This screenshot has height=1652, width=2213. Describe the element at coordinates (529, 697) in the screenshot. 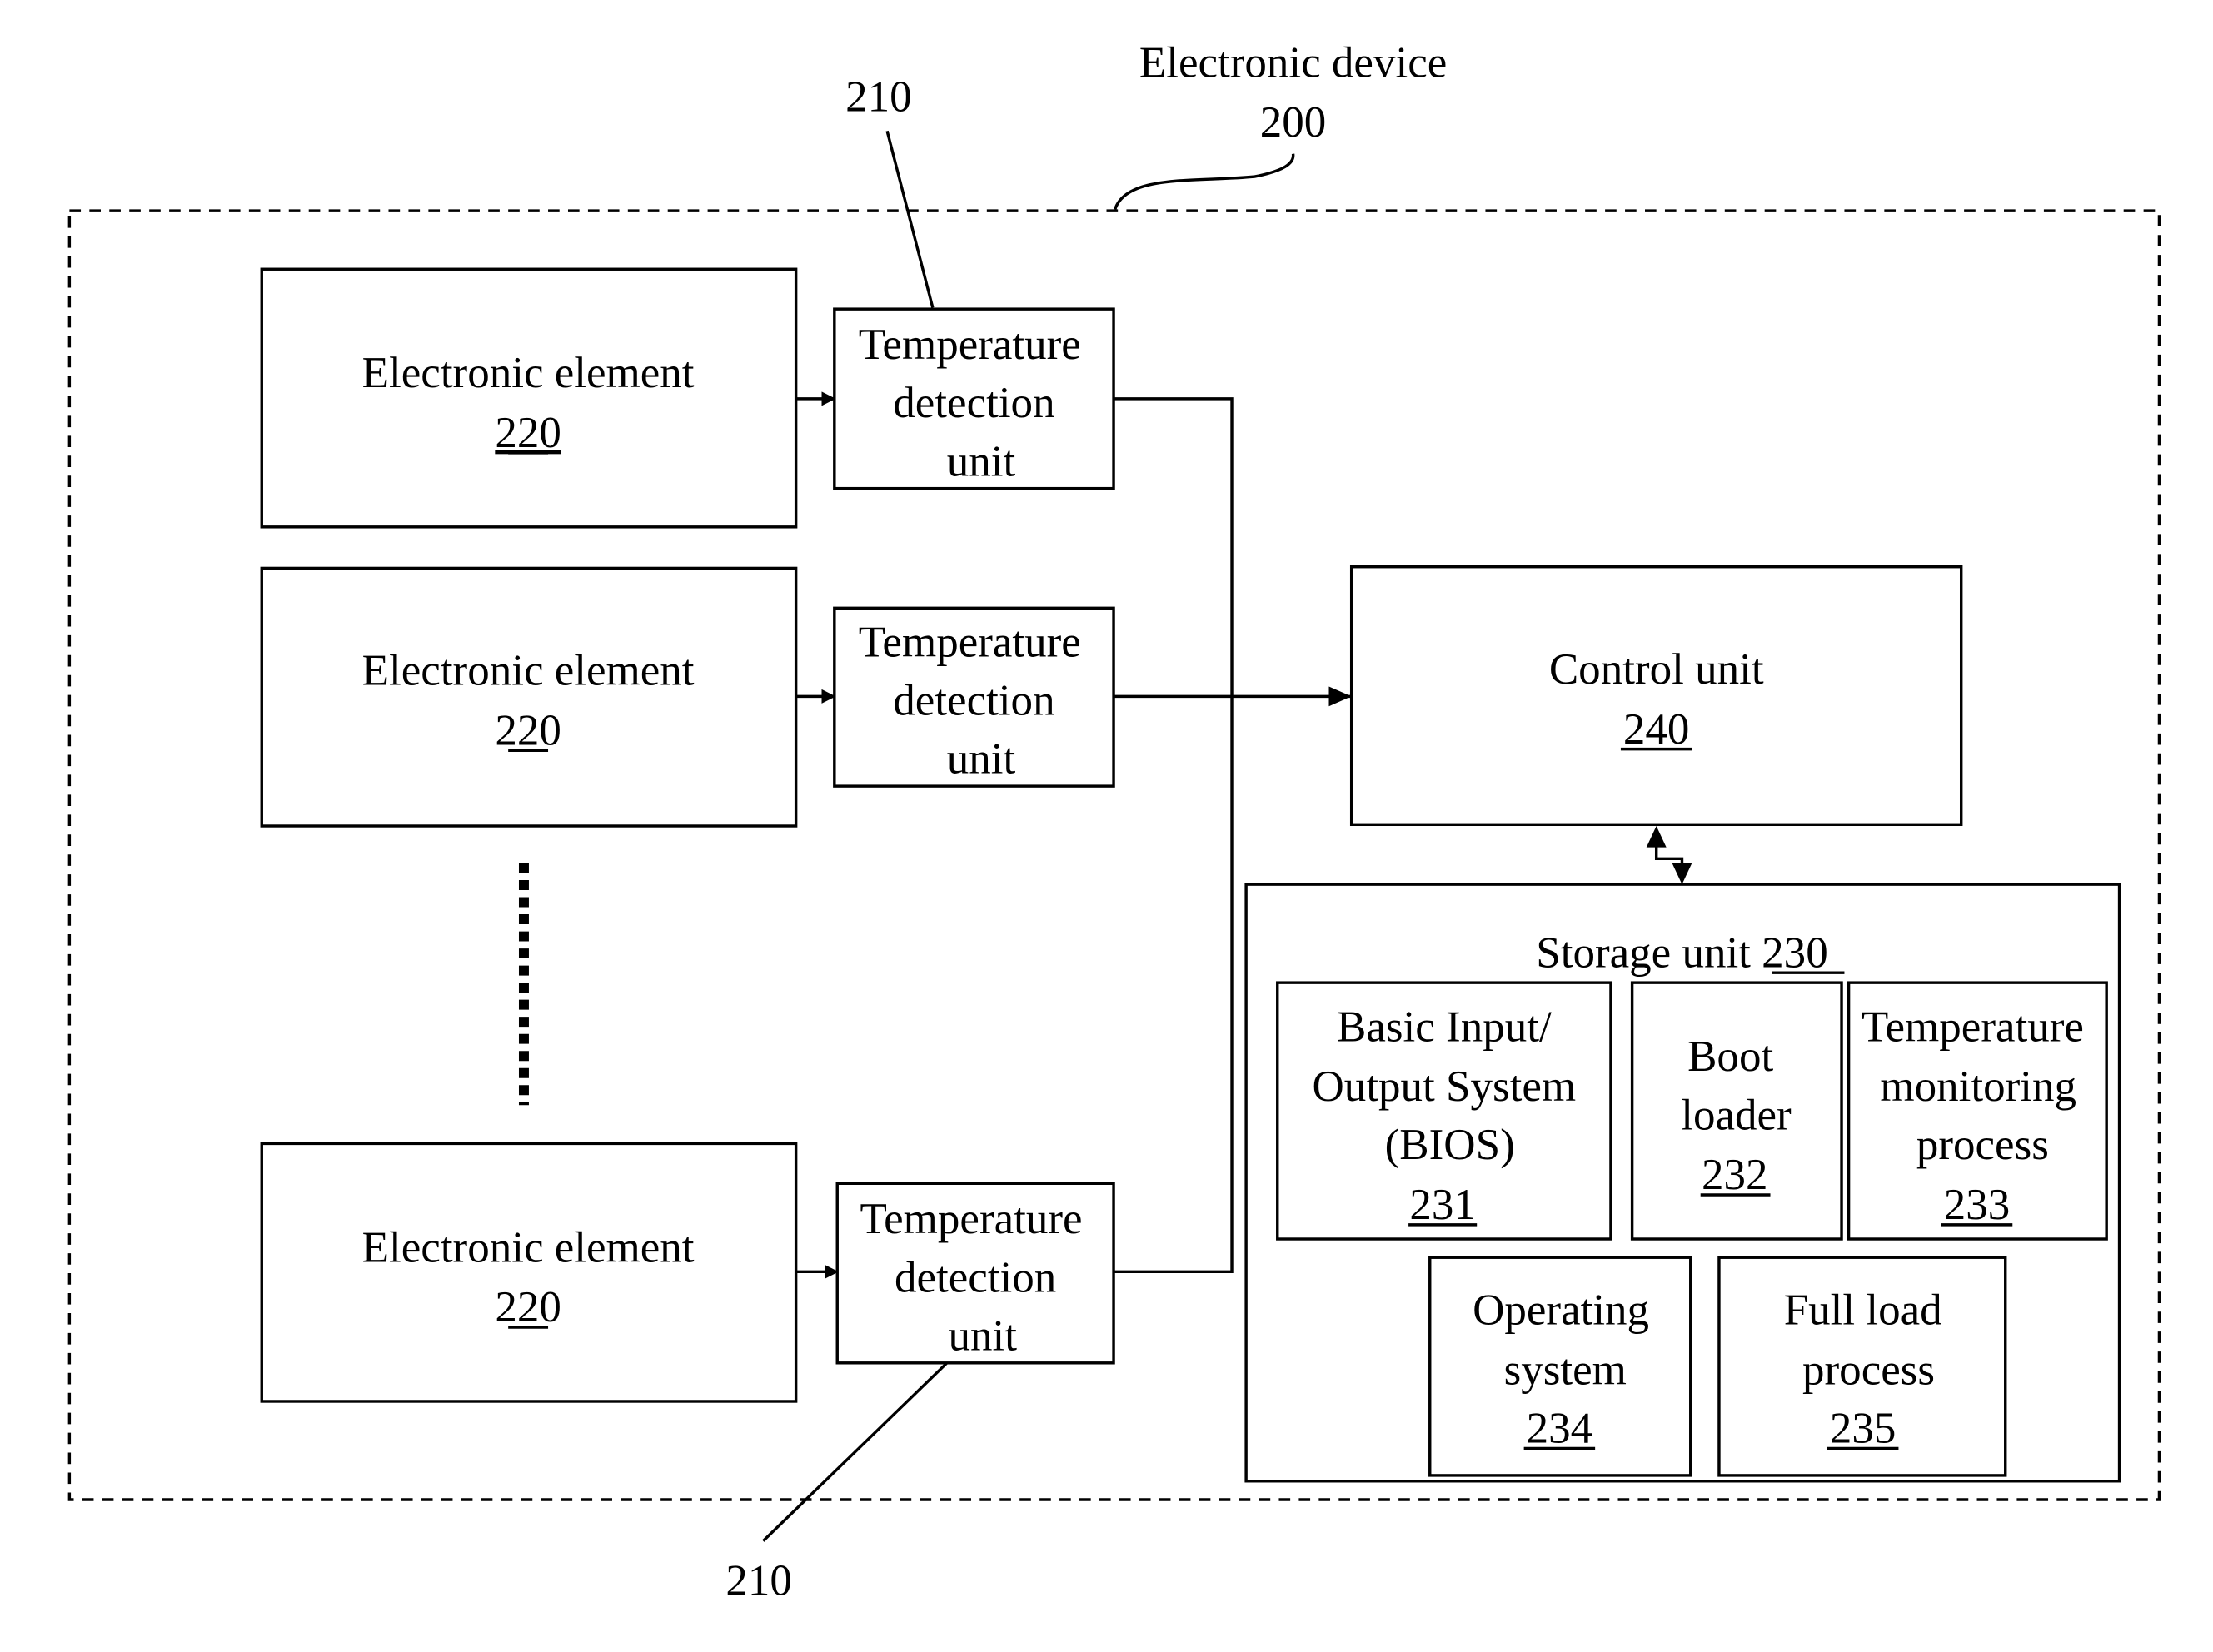

I see `electronic-element-2: Electronic element 220` at that location.